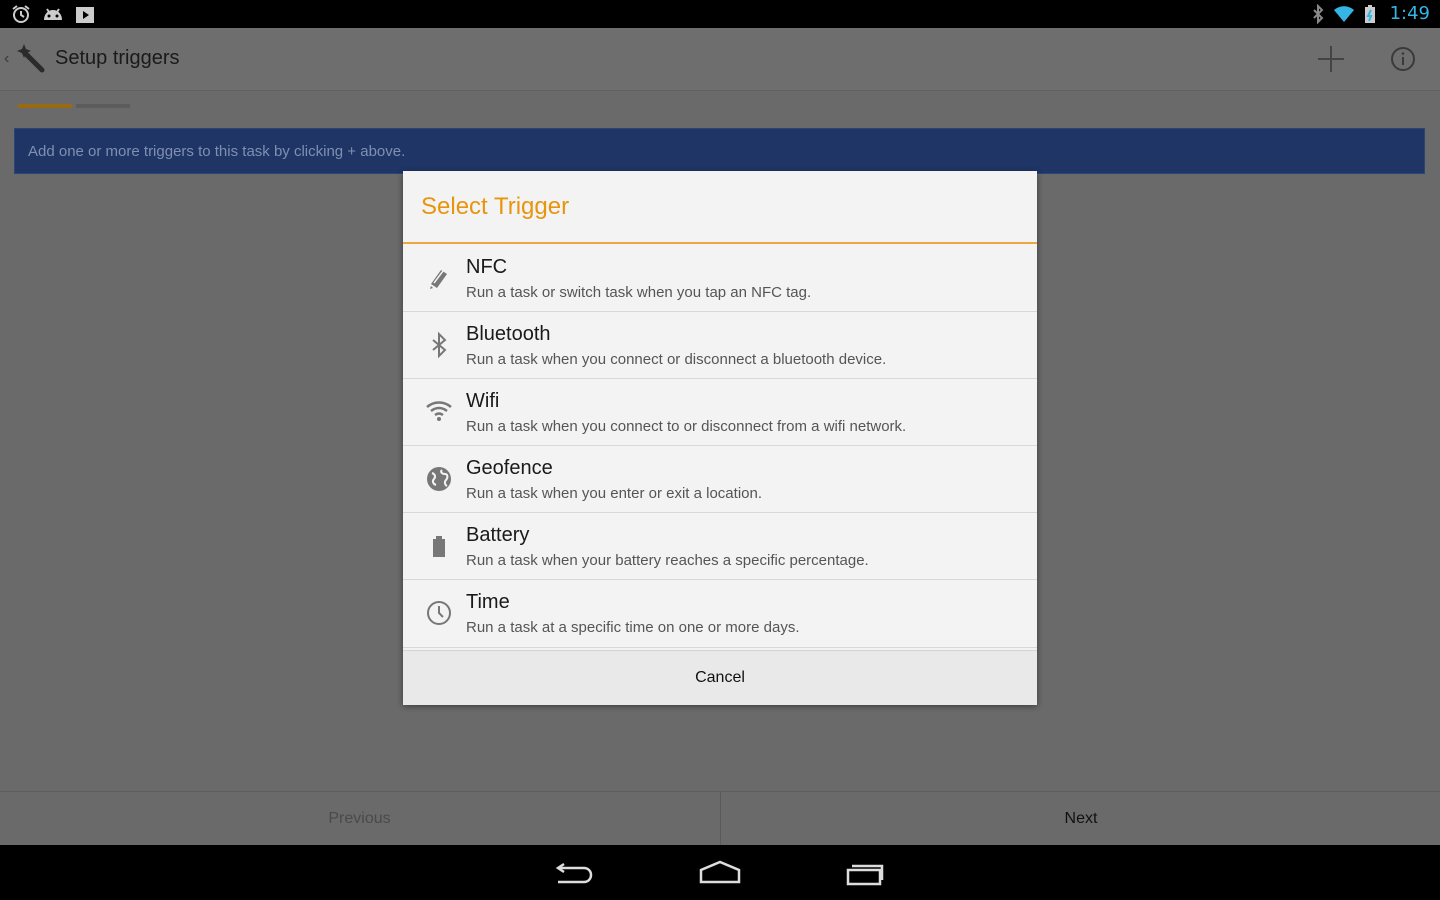 The height and width of the screenshot is (900, 1440). Describe the element at coordinates (483, 401) in the screenshot. I see `trigger-title: Wifi` at that location.